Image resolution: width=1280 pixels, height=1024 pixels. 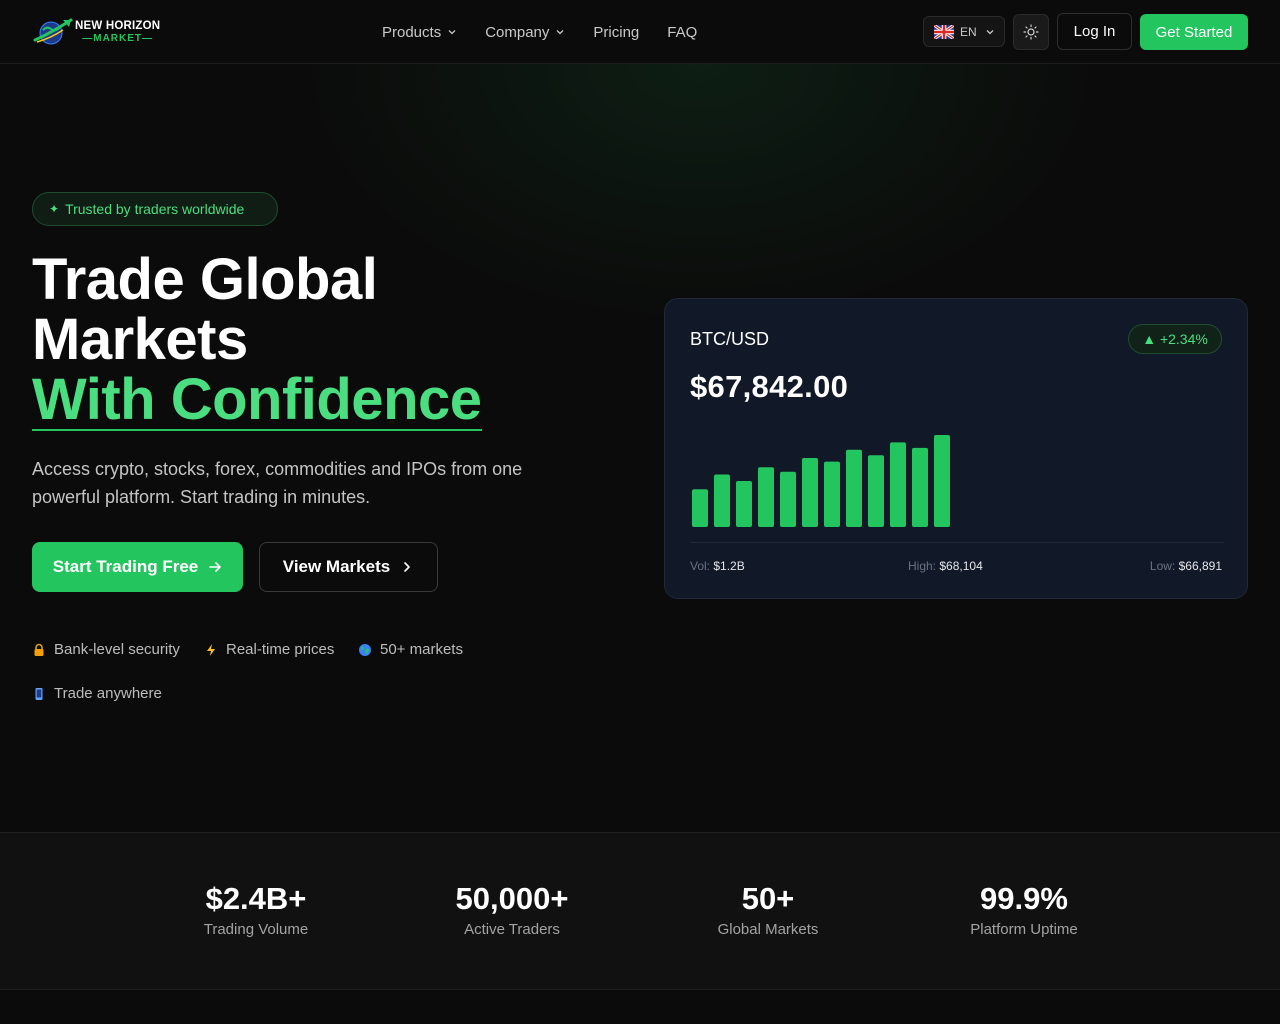 I want to click on logo: NEW HORIZON —MARKET—, so click(x=98, y=32).